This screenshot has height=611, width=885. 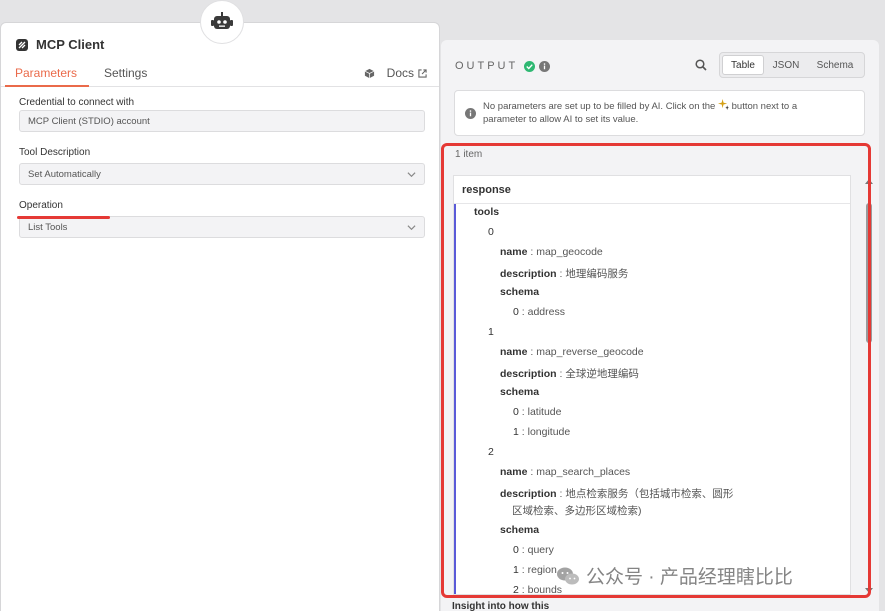 I want to click on tree-key: 2, so click(x=491, y=452).